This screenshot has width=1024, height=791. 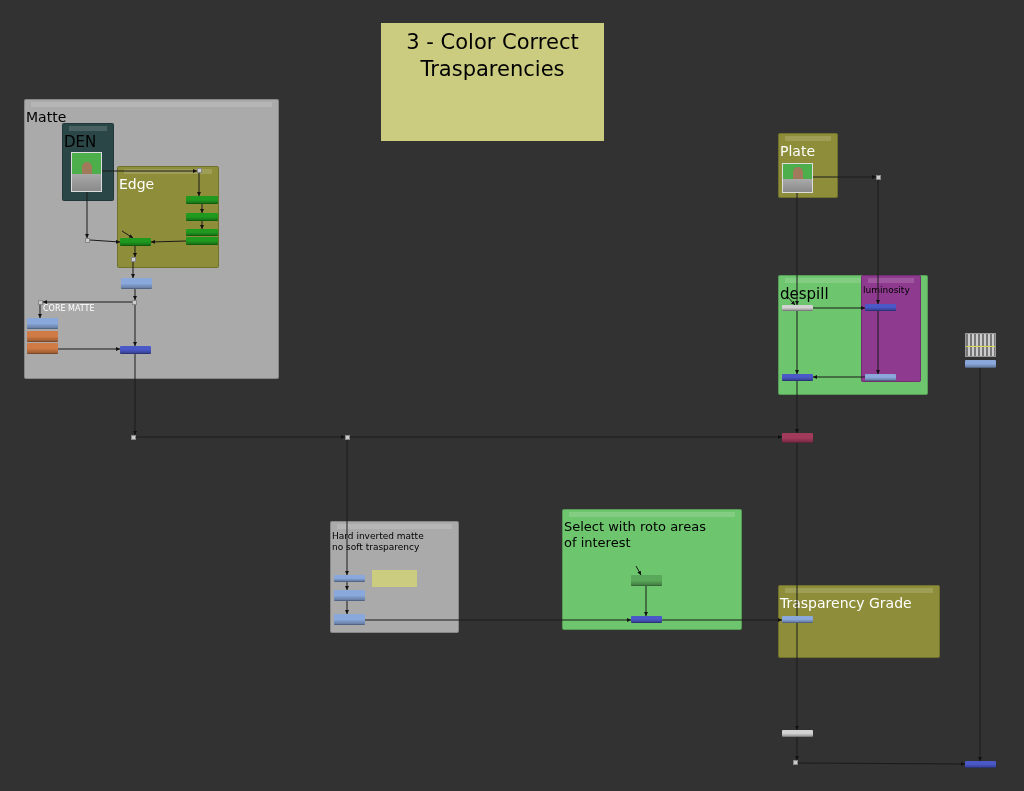 What do you see at coordinates (80, 142) in the screenshot?
I see `backdrop-label: DEN` at bounding box center [80, 142].